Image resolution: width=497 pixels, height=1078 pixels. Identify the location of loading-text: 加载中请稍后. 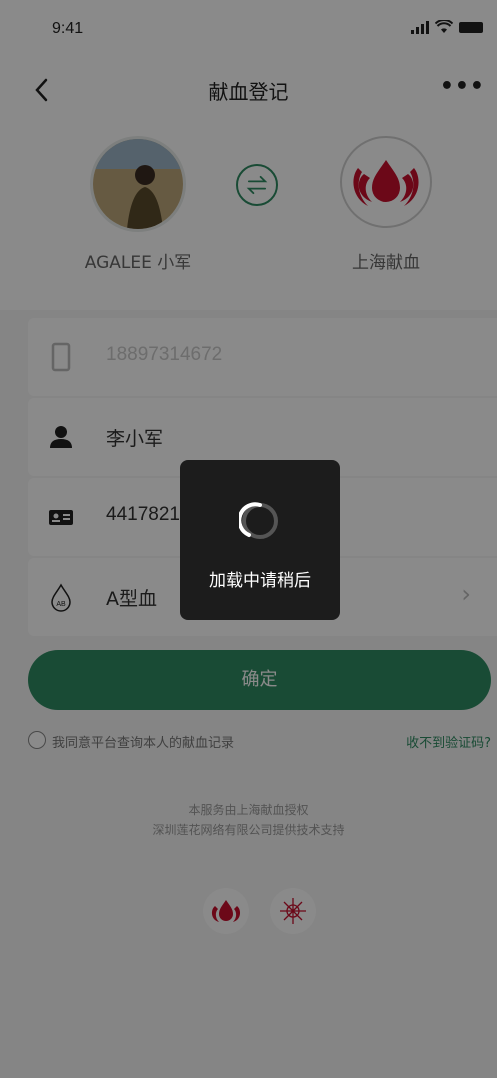
(260, 581).